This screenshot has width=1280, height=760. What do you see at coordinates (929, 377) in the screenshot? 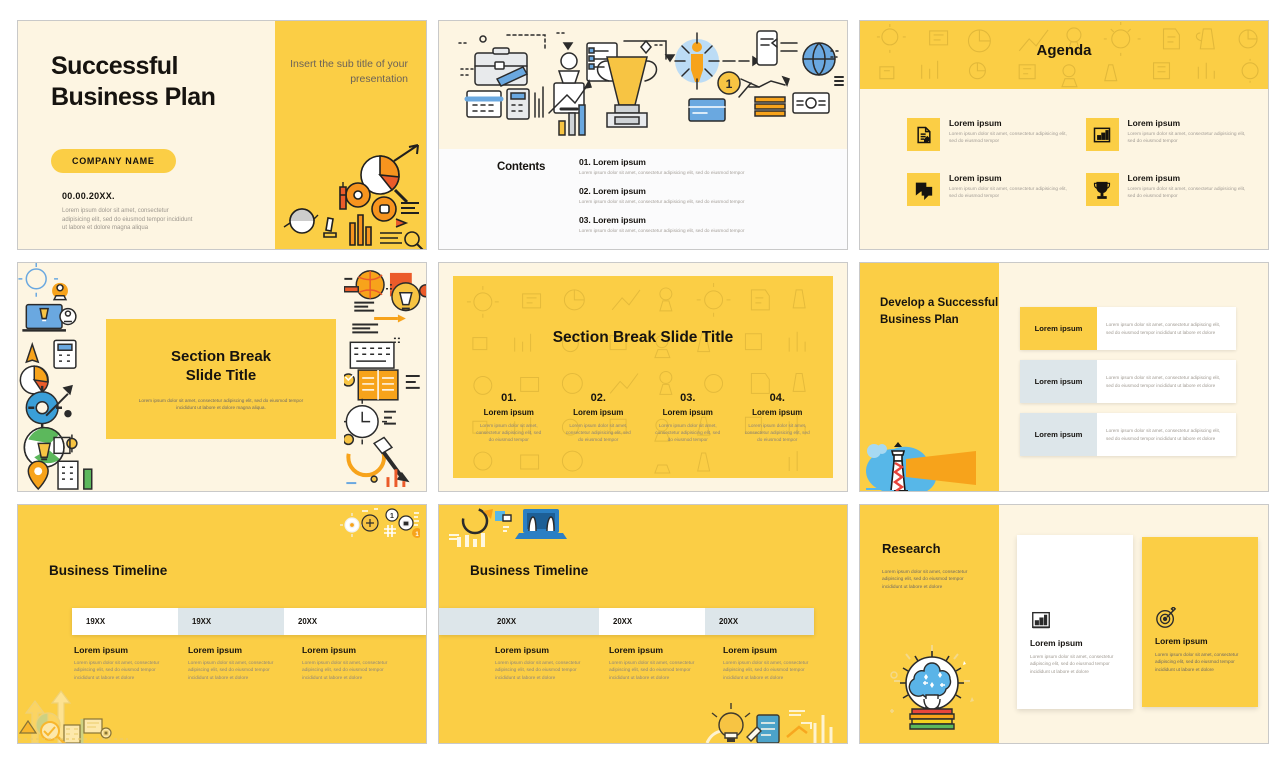
I see `develop-left-panel: Develop a Successful Business Plan` at bounding box center [929, 377].